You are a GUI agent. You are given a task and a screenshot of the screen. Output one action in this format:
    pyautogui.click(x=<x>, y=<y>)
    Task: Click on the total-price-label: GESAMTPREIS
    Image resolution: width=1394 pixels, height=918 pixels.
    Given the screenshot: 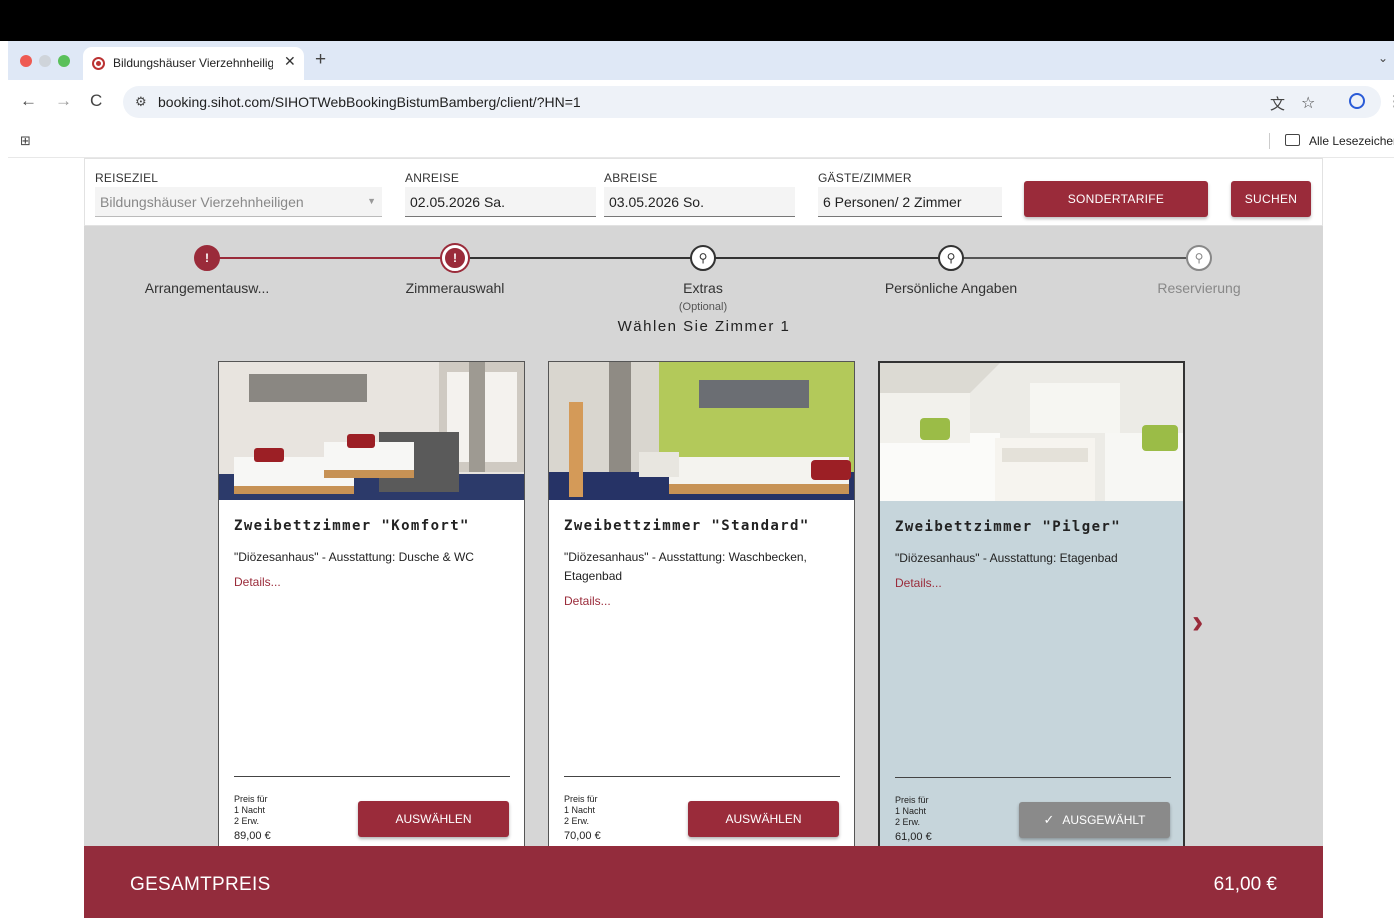 What is the action you would take?
    pyautogui.click(x=200, y=884)
    